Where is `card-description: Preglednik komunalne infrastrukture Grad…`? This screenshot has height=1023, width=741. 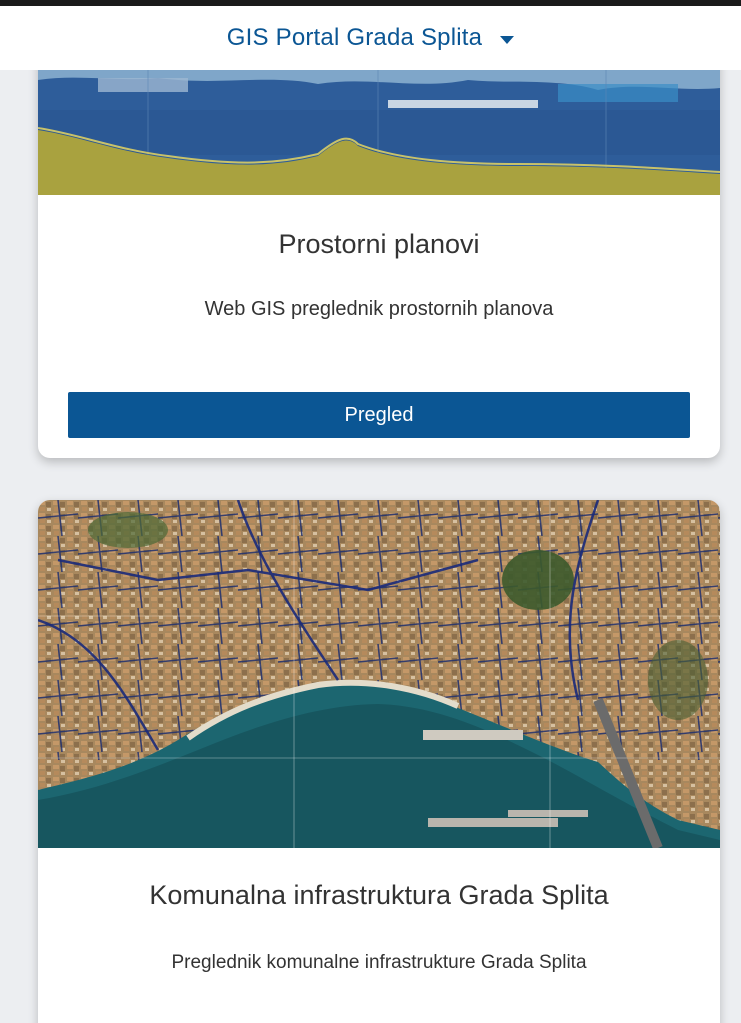 card-description: Preglednik komunalne infrastrukture Grad… is located at coordinates (379, 962).